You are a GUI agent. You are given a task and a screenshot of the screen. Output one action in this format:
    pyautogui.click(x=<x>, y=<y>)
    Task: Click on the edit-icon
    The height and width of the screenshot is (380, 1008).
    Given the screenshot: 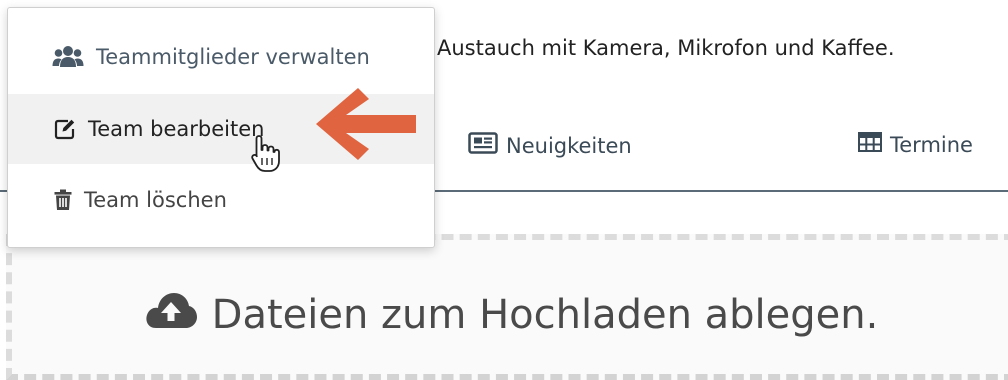 What is the action you would take?
    pyautogui.click(x=65, y=129)
    